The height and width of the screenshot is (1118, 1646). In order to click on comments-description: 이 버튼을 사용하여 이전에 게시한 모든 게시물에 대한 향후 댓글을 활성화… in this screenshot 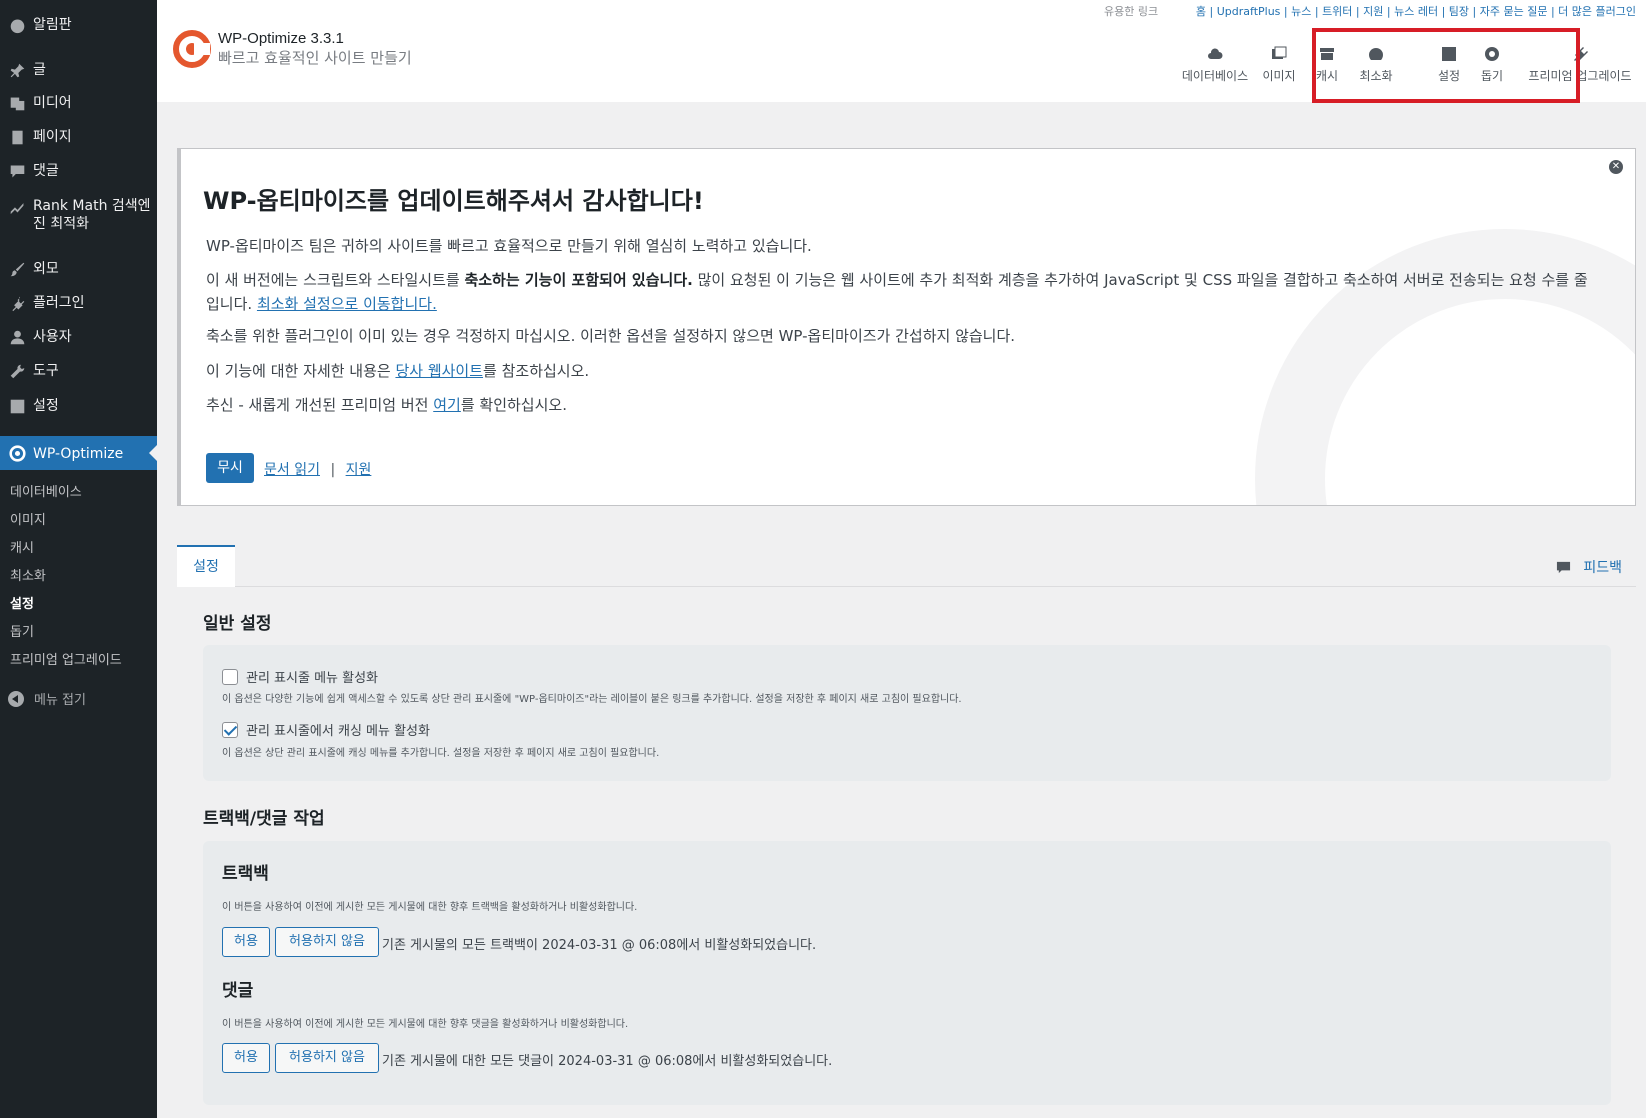, I will do `click(425, 1024)`.